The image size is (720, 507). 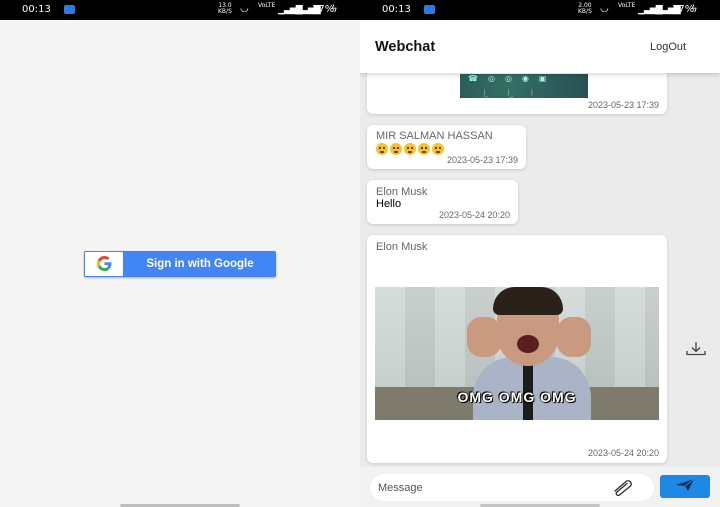 What do you see at coordinates (180, 10) in the screenshot?
I see `status-bar: 00:13 13.0 KB/S ◡ VoLTE ▁▃▅▇ ▁▃▅▇ 17% ϟ` at bounding box center [180, 10].